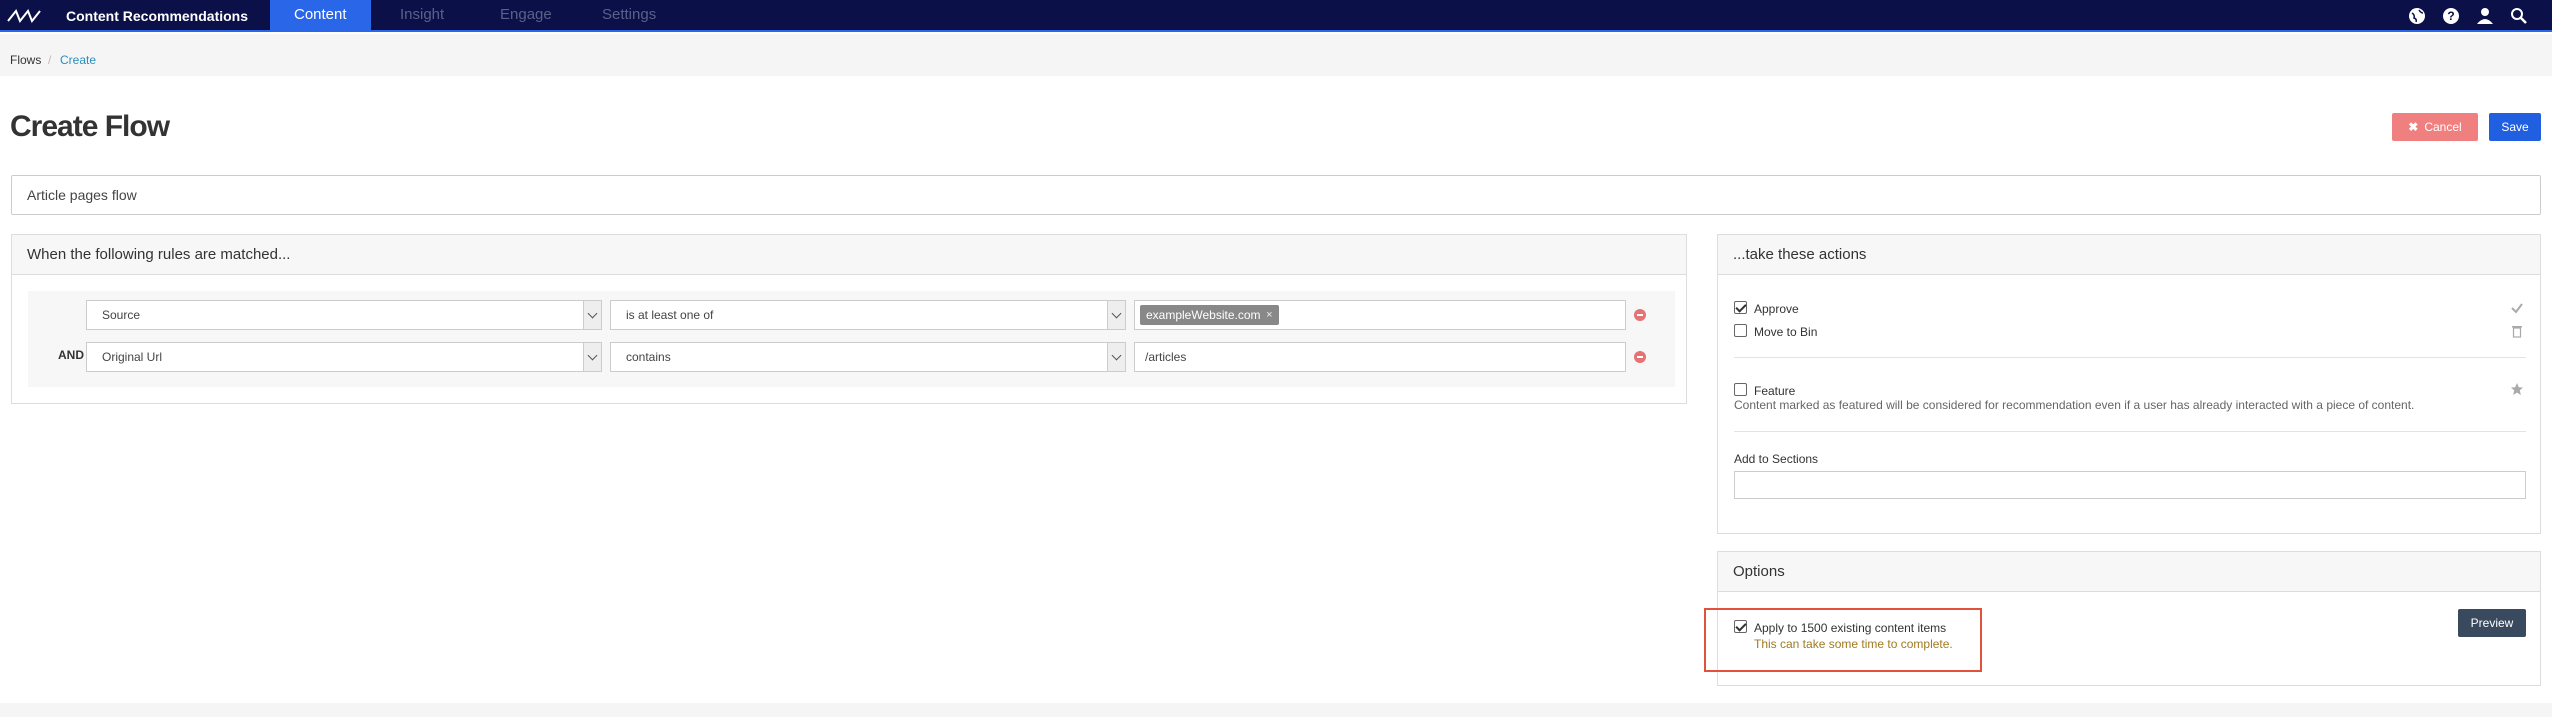 The image size is (2552, 717). Describe the element at coordinates (2417, 16) in the screenshot. I see `globe-icon` at that location.